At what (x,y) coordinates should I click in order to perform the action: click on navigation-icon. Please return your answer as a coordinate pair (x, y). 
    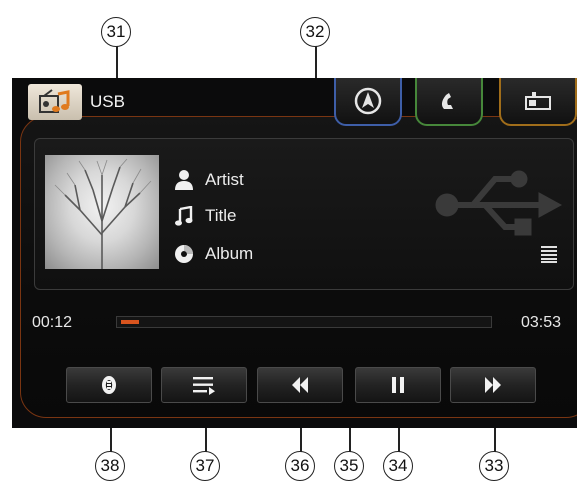
    Looking at the image, I should click on (368, 101).